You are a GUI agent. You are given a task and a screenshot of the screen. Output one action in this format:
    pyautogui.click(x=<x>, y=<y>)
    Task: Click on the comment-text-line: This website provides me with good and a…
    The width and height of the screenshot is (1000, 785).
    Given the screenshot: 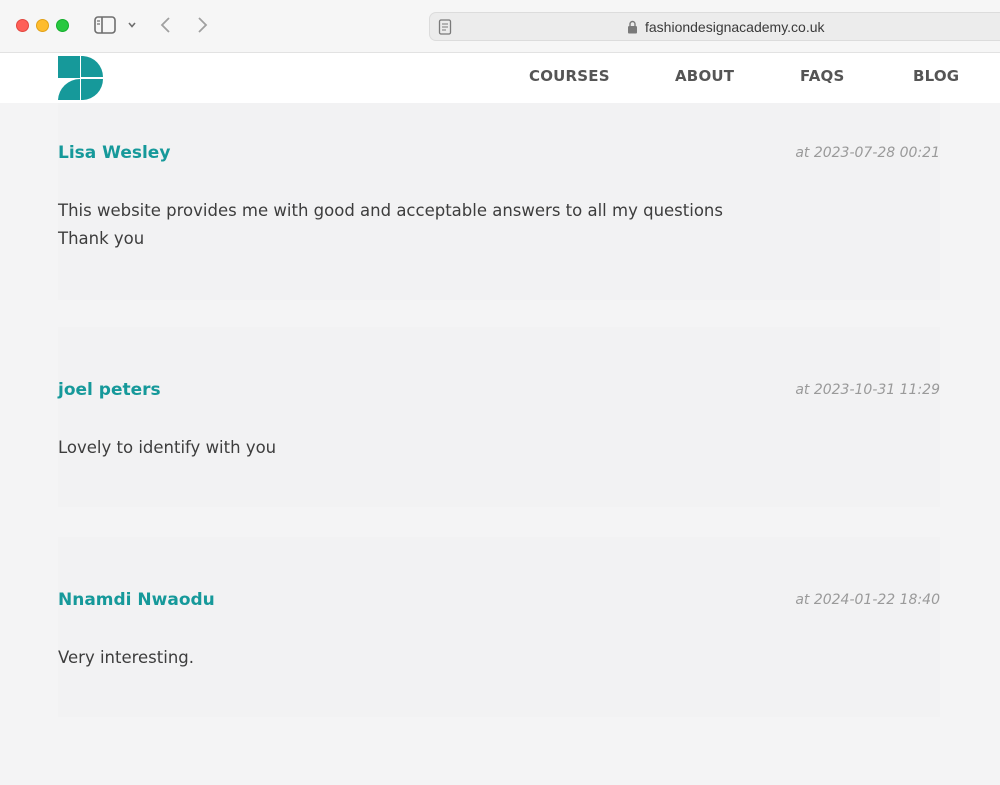 What is the action you would take?
    pyautogui.click(x=390, y=210)
    